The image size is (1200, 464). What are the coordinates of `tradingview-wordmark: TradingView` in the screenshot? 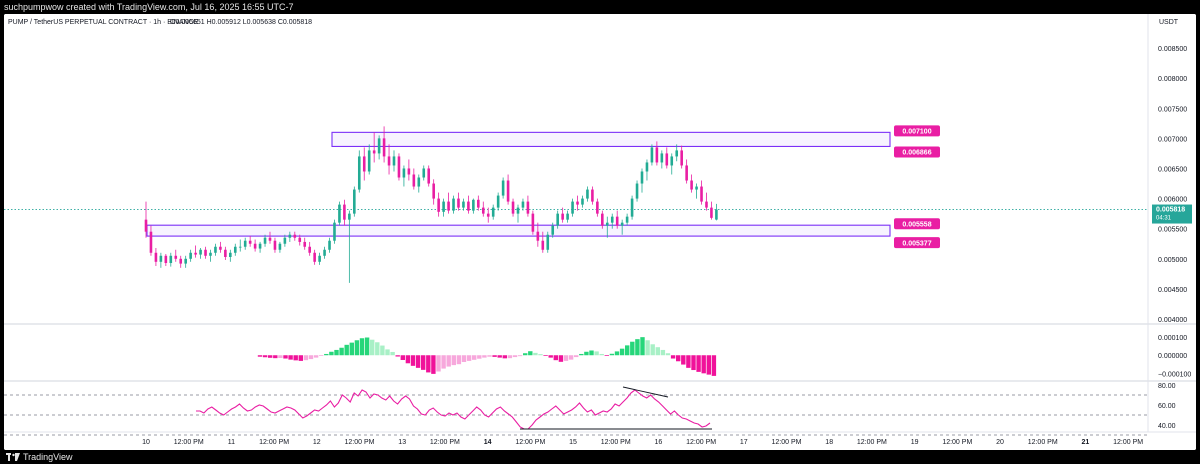 It's located at (48, 457).